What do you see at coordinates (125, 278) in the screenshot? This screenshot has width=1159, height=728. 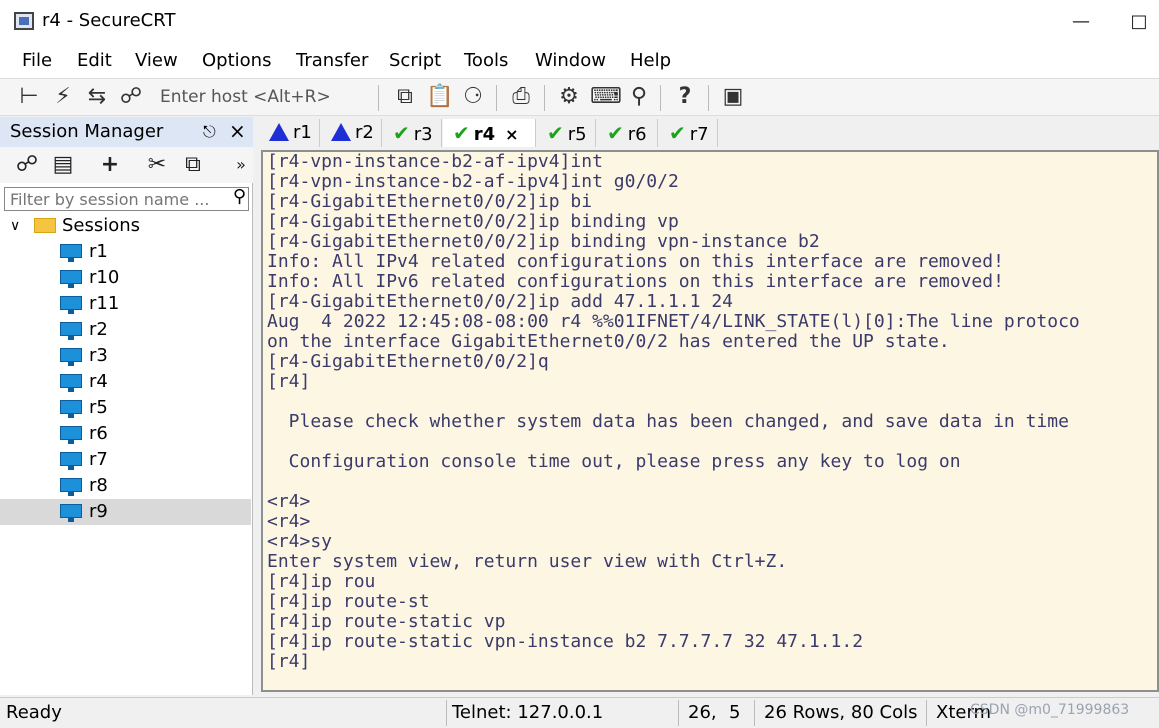 I see `session-item-r10: r10` at bounding box center [125, 278].